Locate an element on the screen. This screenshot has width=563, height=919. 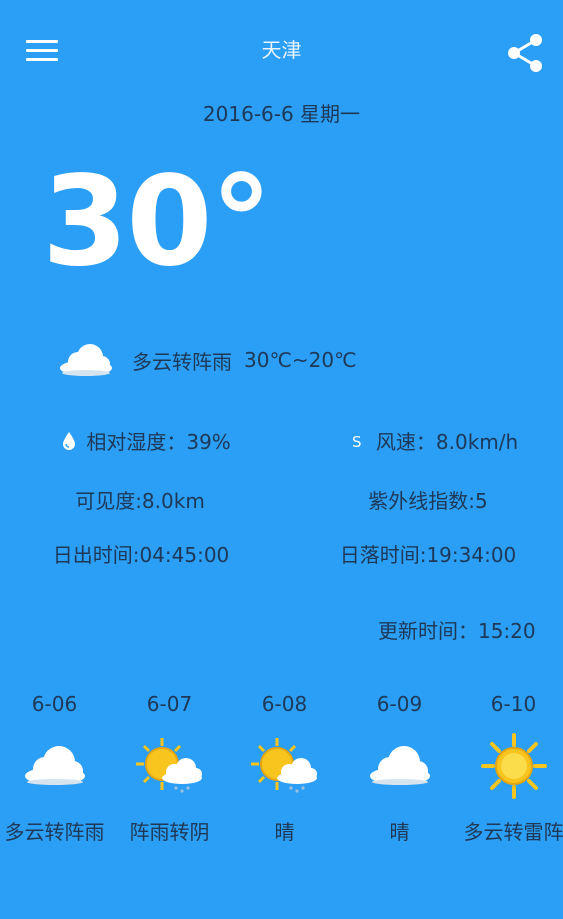
forecast-day: 6-08 晴 is located at coordinates (284, 768).